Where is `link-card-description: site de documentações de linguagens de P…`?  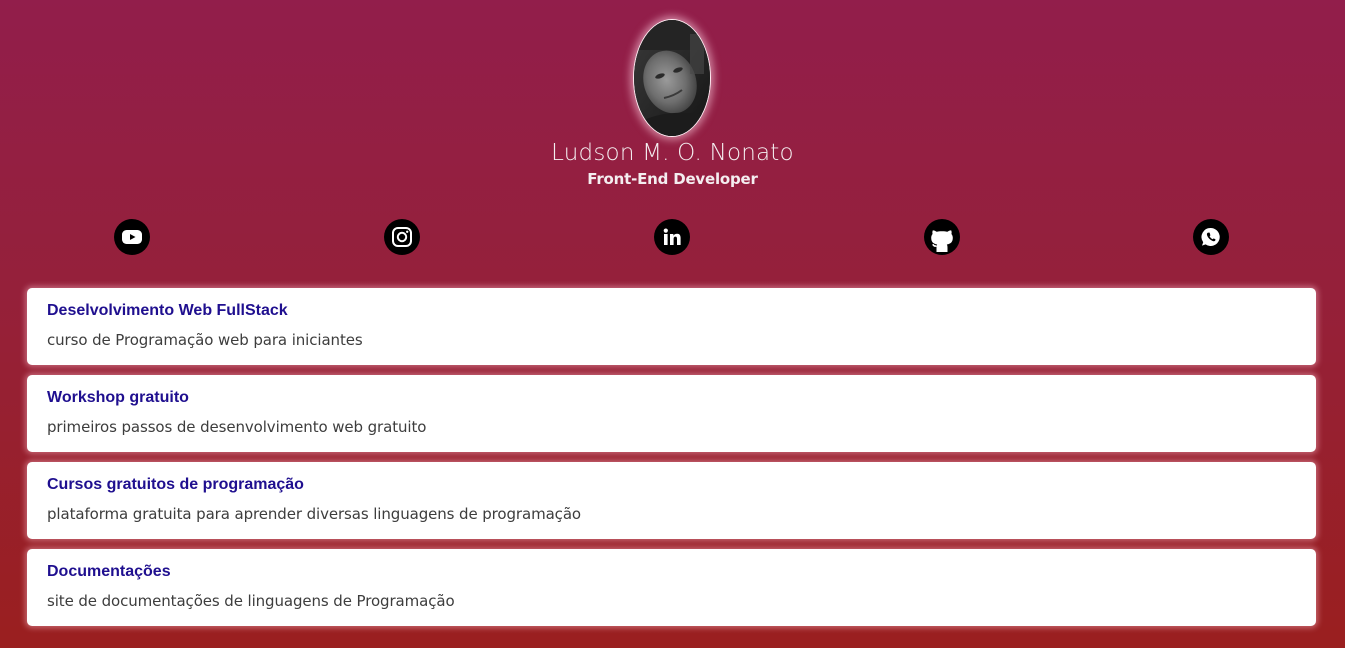 link-card-description: site de documentações de linguagens de P… is located at coordinates (251, 601).